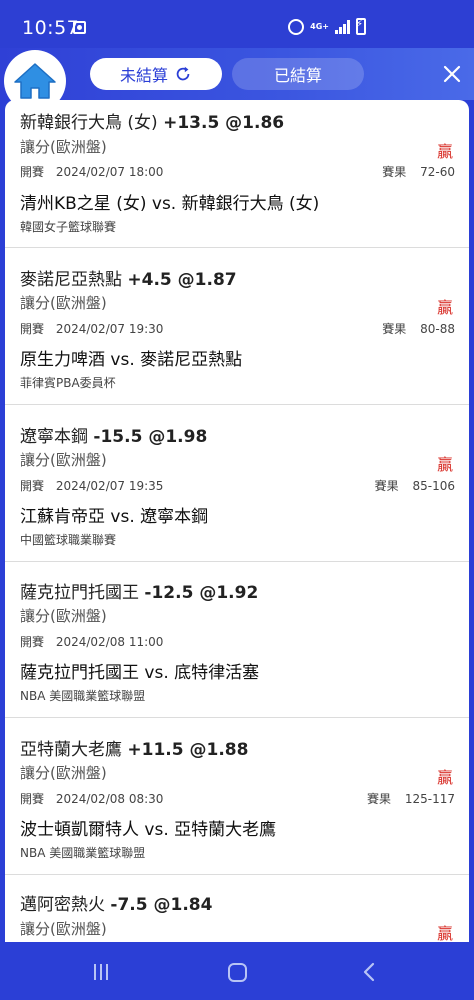  I want to click on close-button, so click(452, 74).